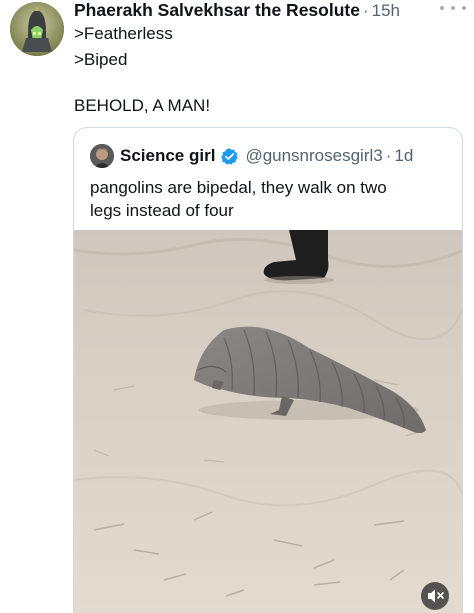 This screenshot has height=613, width=474. Describe the element at coordinates (142, 105) in the screenshot. I see `post-text-line-3: BEHOLD, A MAN!` at that location.